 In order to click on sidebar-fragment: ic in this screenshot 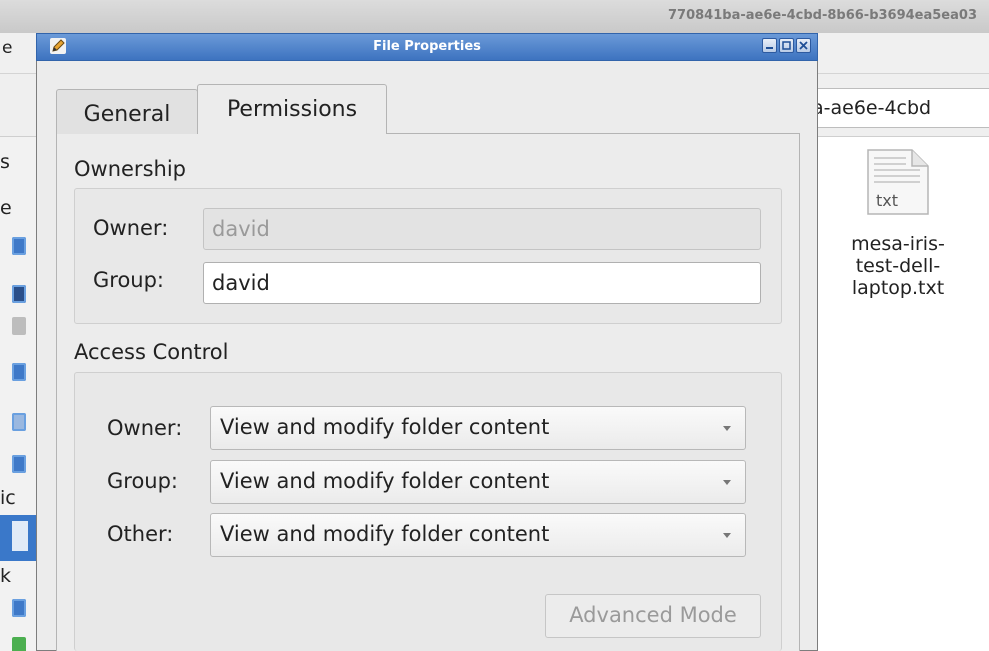, I will do `click(8, 498)`.